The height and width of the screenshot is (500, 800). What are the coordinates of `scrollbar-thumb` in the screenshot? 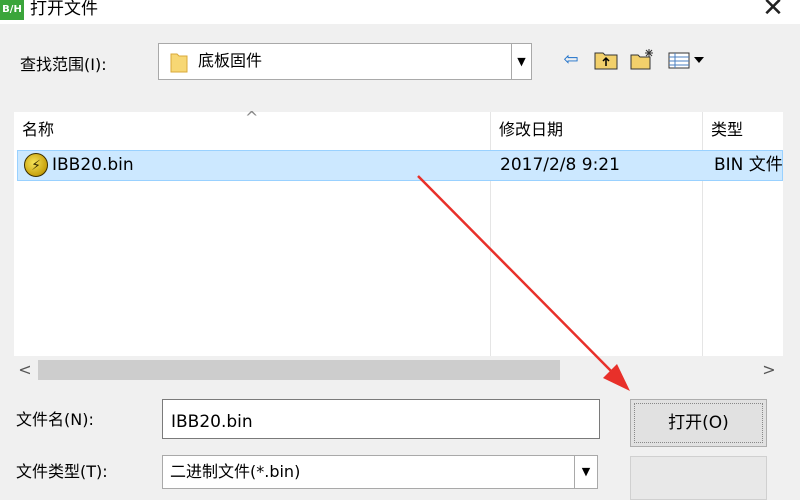 It's located at (299, 370).